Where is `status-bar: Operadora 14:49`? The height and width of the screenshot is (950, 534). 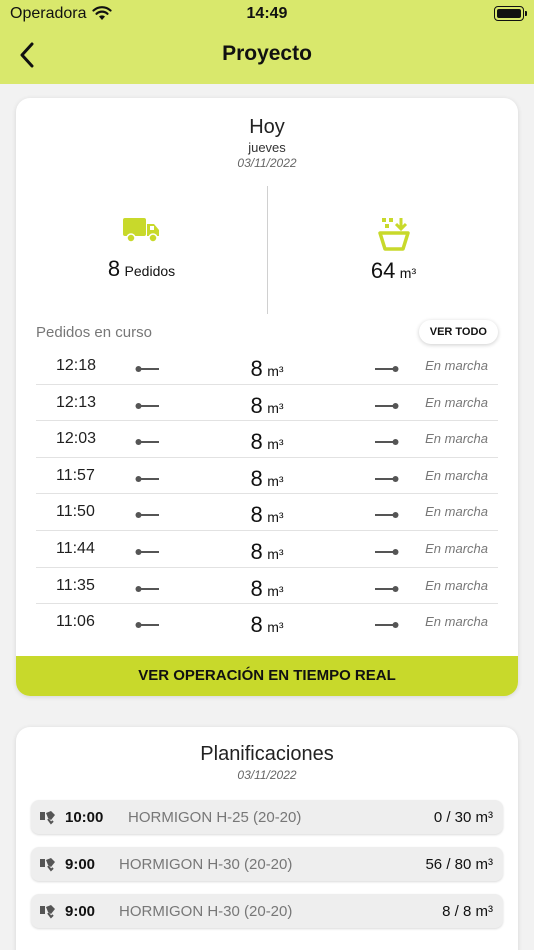
status-bar: Operadora 14:49 is located at coordinates (267, 14).